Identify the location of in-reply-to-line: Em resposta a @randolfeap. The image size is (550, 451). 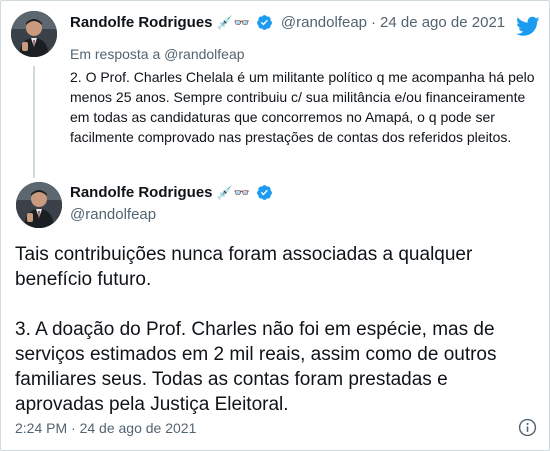
(157, 54).